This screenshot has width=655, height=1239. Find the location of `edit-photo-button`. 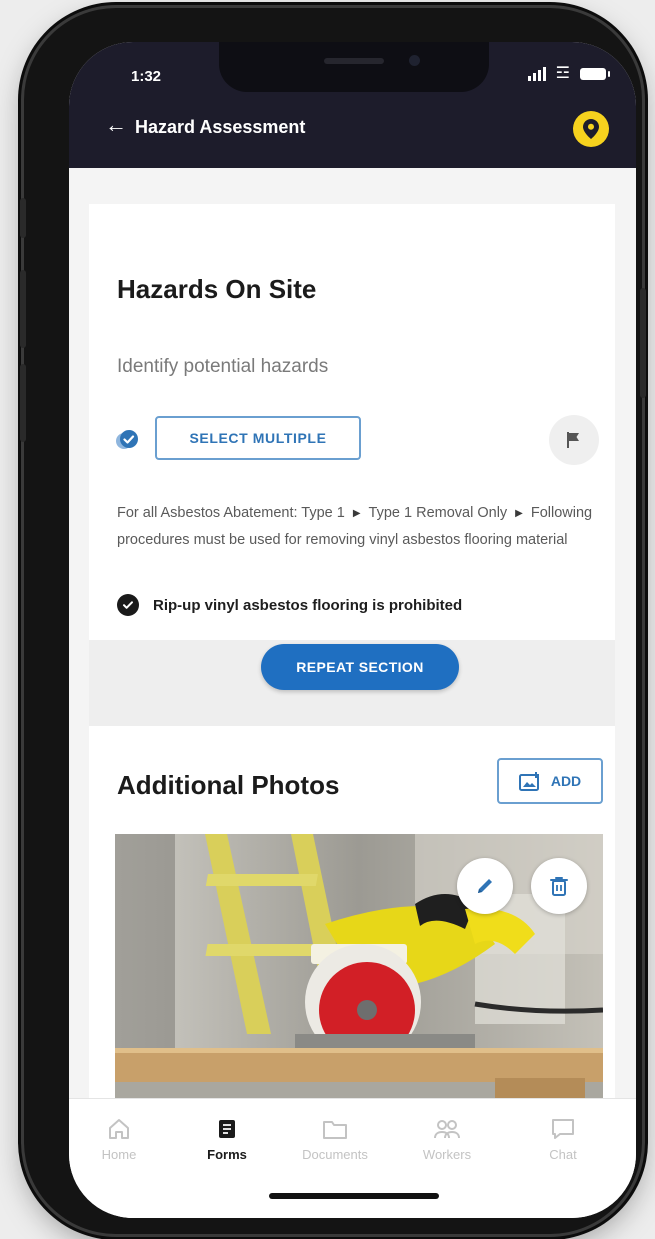

edit-photo-button is located at coordinates (485, 886).